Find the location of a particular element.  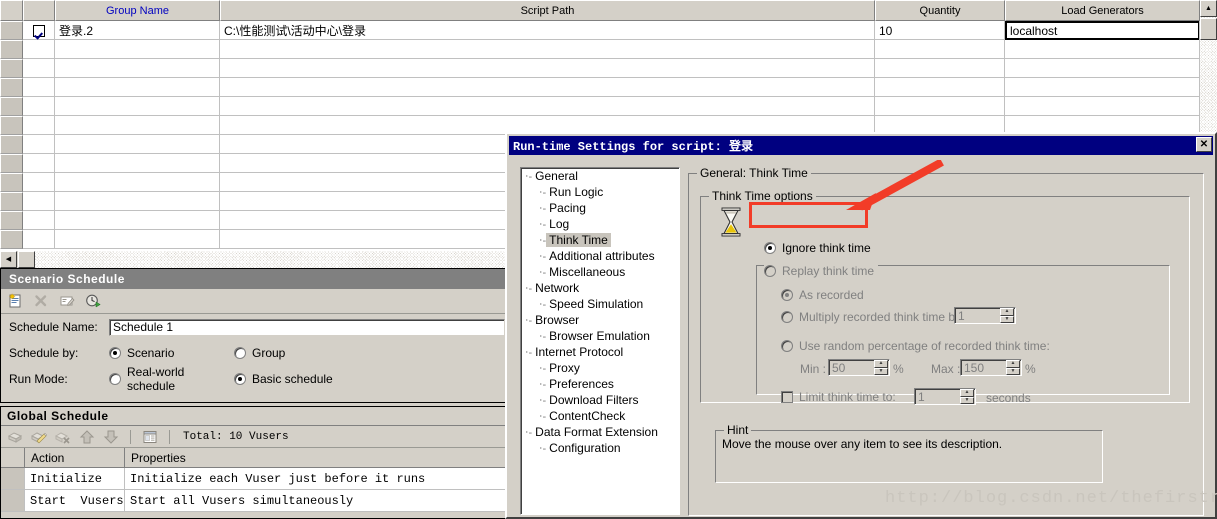

tree-item-run-logic: ‧‐ Run Logic is located at coordinates (600, 192).